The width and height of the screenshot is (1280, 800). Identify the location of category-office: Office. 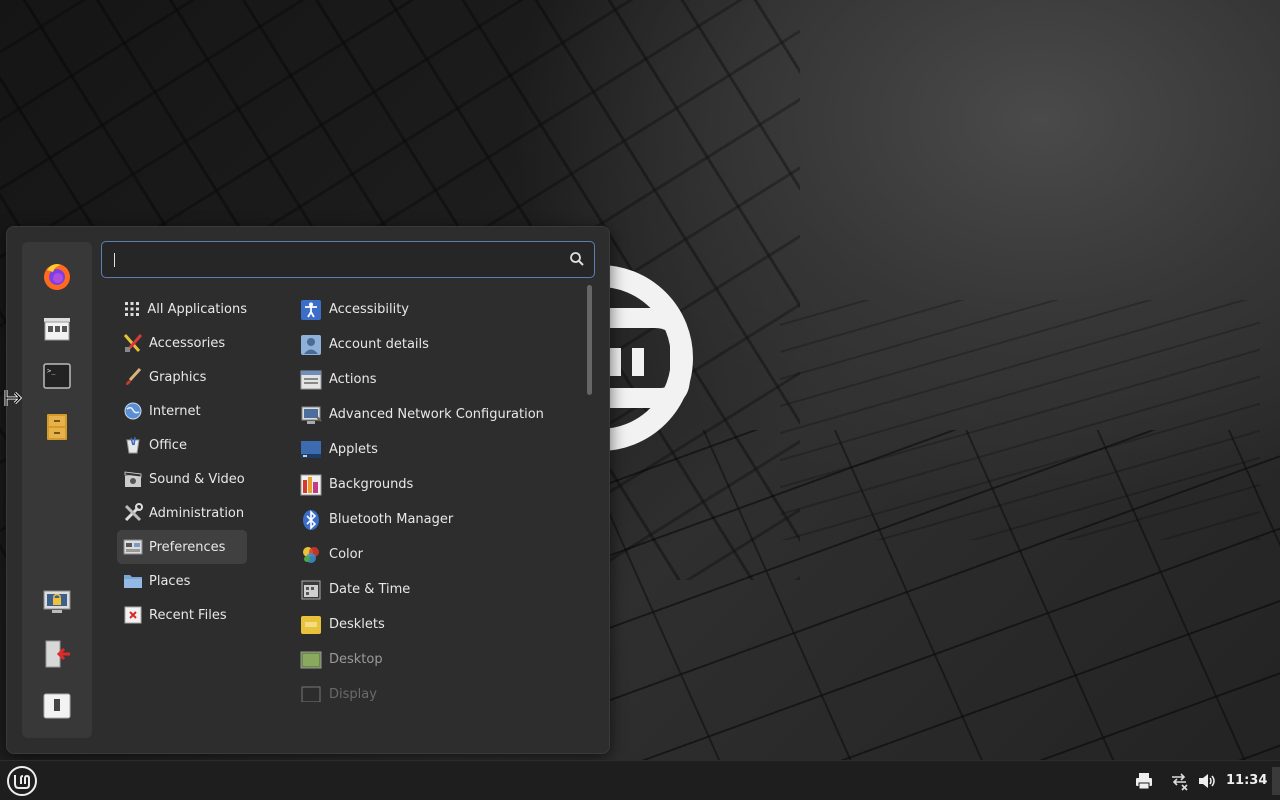
(182, 445).